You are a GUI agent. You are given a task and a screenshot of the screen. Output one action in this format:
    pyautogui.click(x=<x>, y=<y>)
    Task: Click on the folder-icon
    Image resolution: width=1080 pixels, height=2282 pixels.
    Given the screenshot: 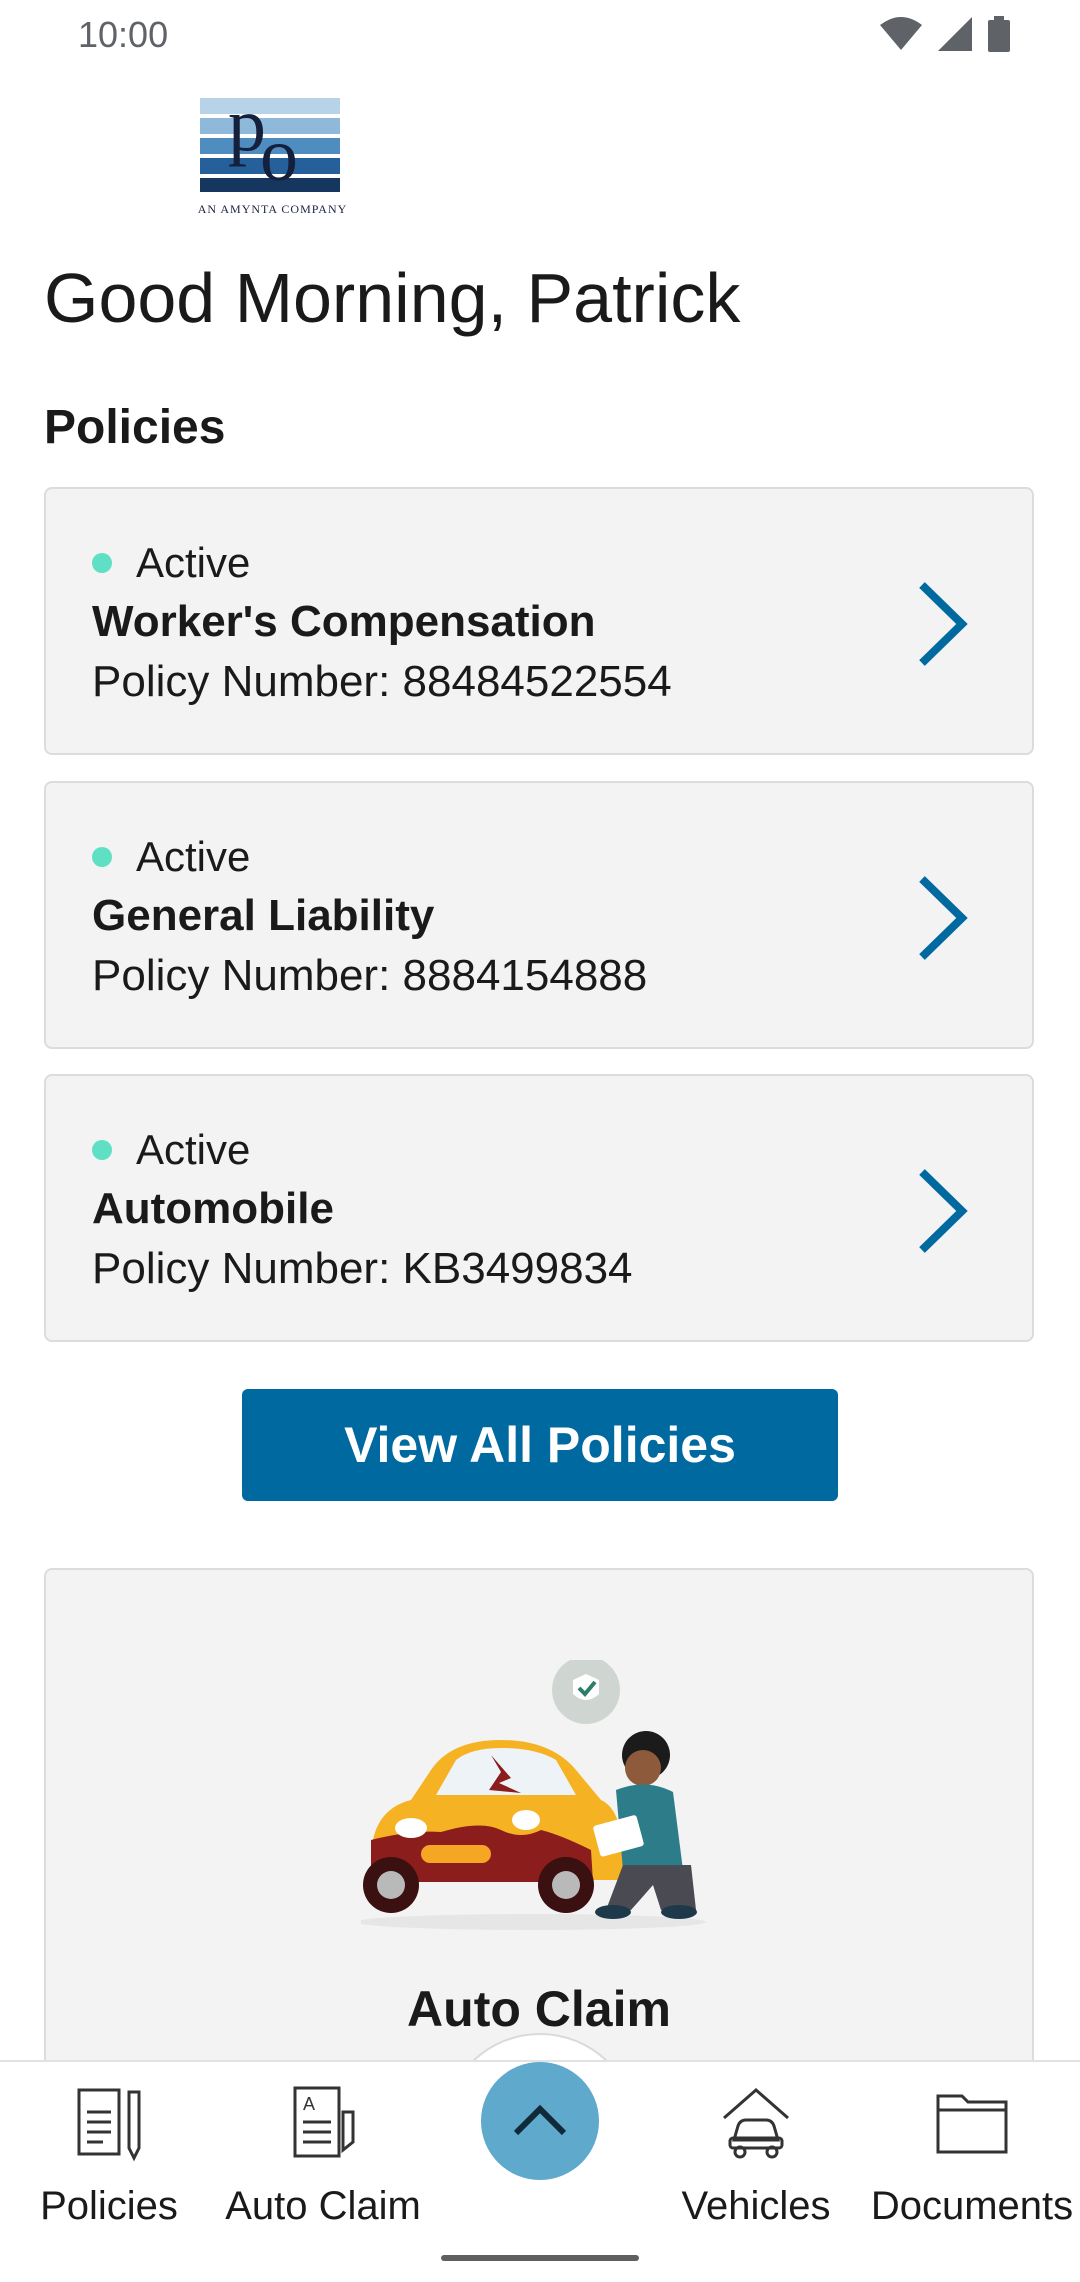 What is the action you would take?
    pyautogui.click(x=972, y=2124)
    